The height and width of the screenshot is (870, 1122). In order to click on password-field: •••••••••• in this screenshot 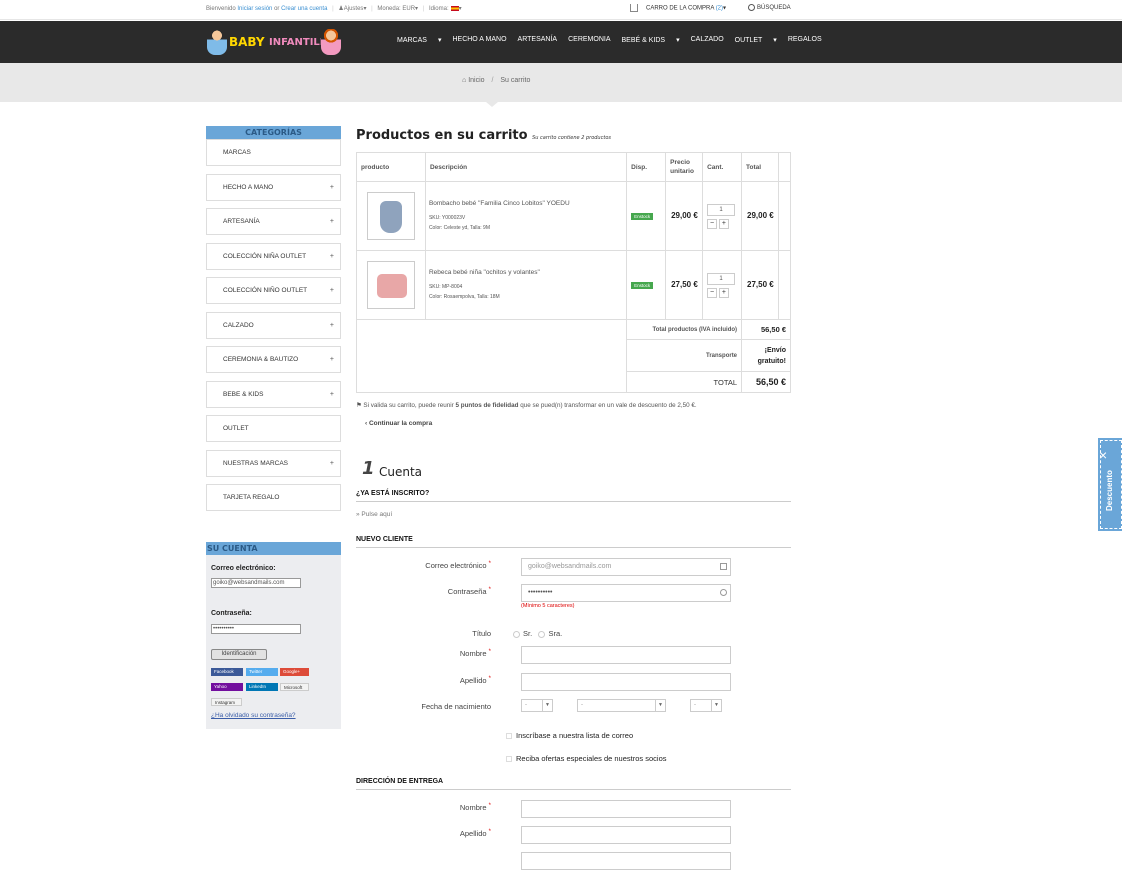, I will do `click(626, 593)`.